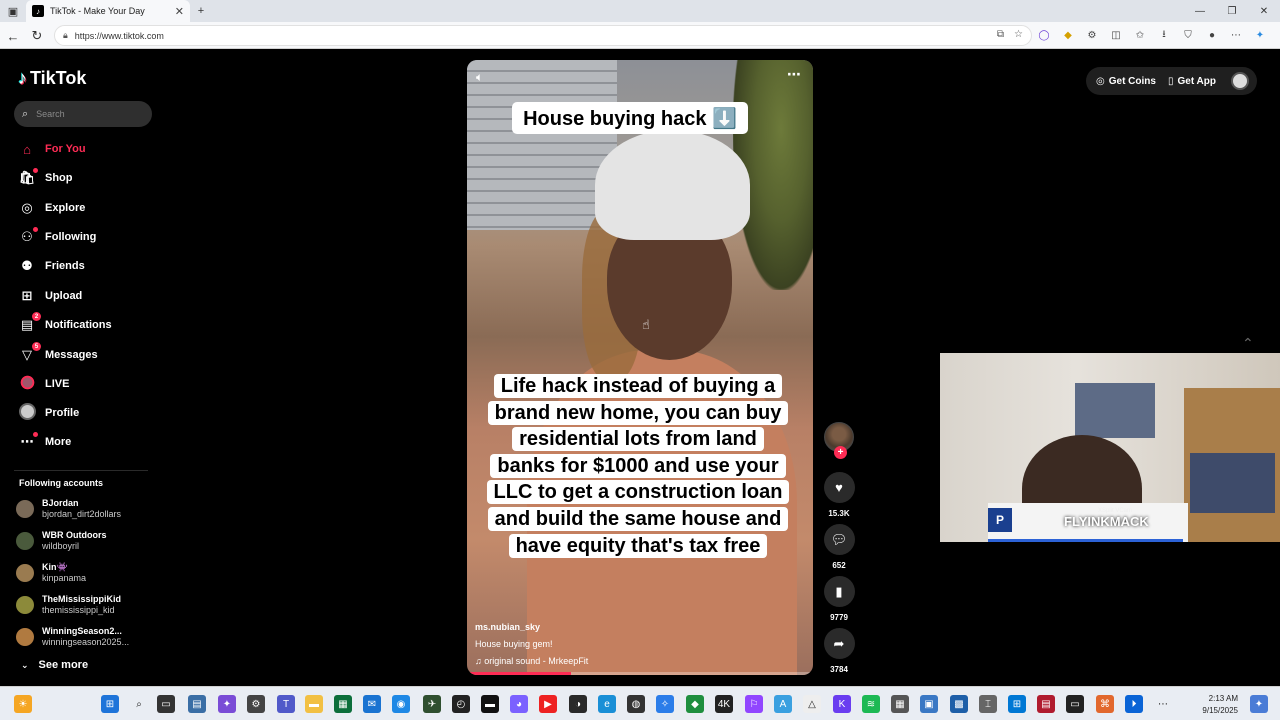 The width and height of the screenshot is (1280, 720). Describe the element at coordinates (52, 78) in the screenshot. I see `tiktok-logo: ♪ TikTok` at that location.